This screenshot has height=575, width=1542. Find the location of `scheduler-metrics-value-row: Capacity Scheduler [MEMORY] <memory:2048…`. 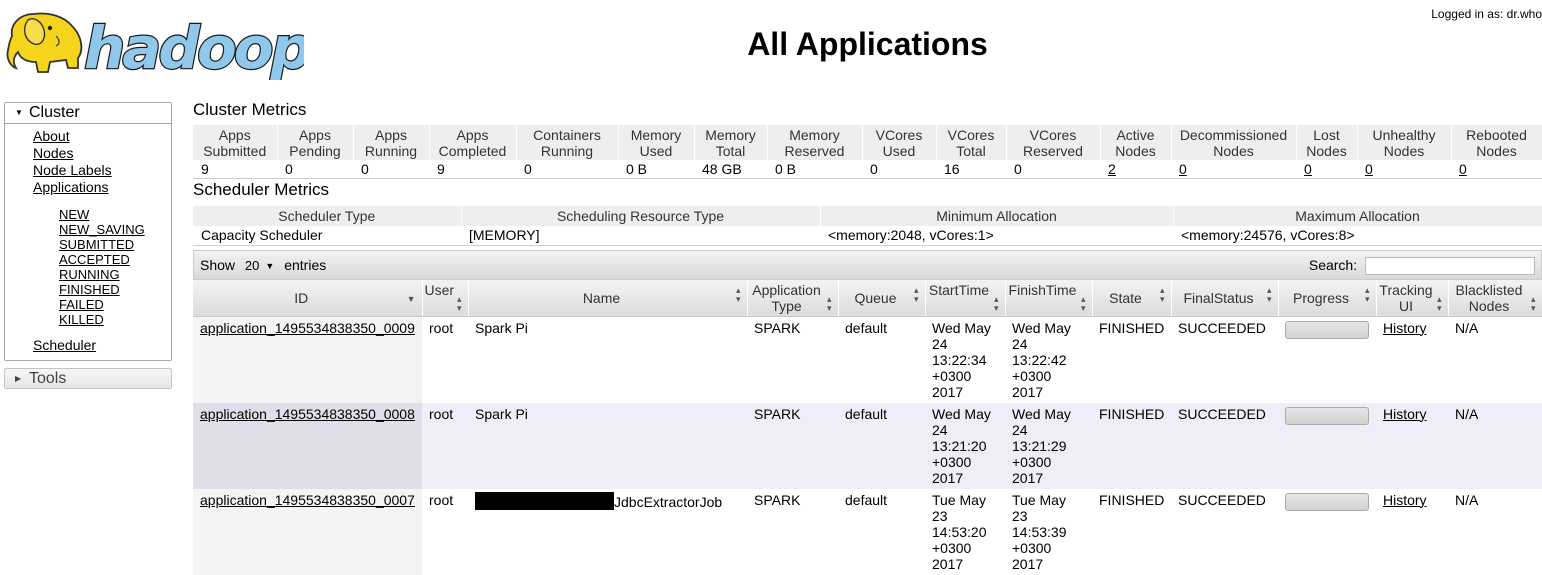

scheduler-metrics-value-row: Capacity Scheduler [MEMORY] <memory:2048… is located at coordinates (867, 236).